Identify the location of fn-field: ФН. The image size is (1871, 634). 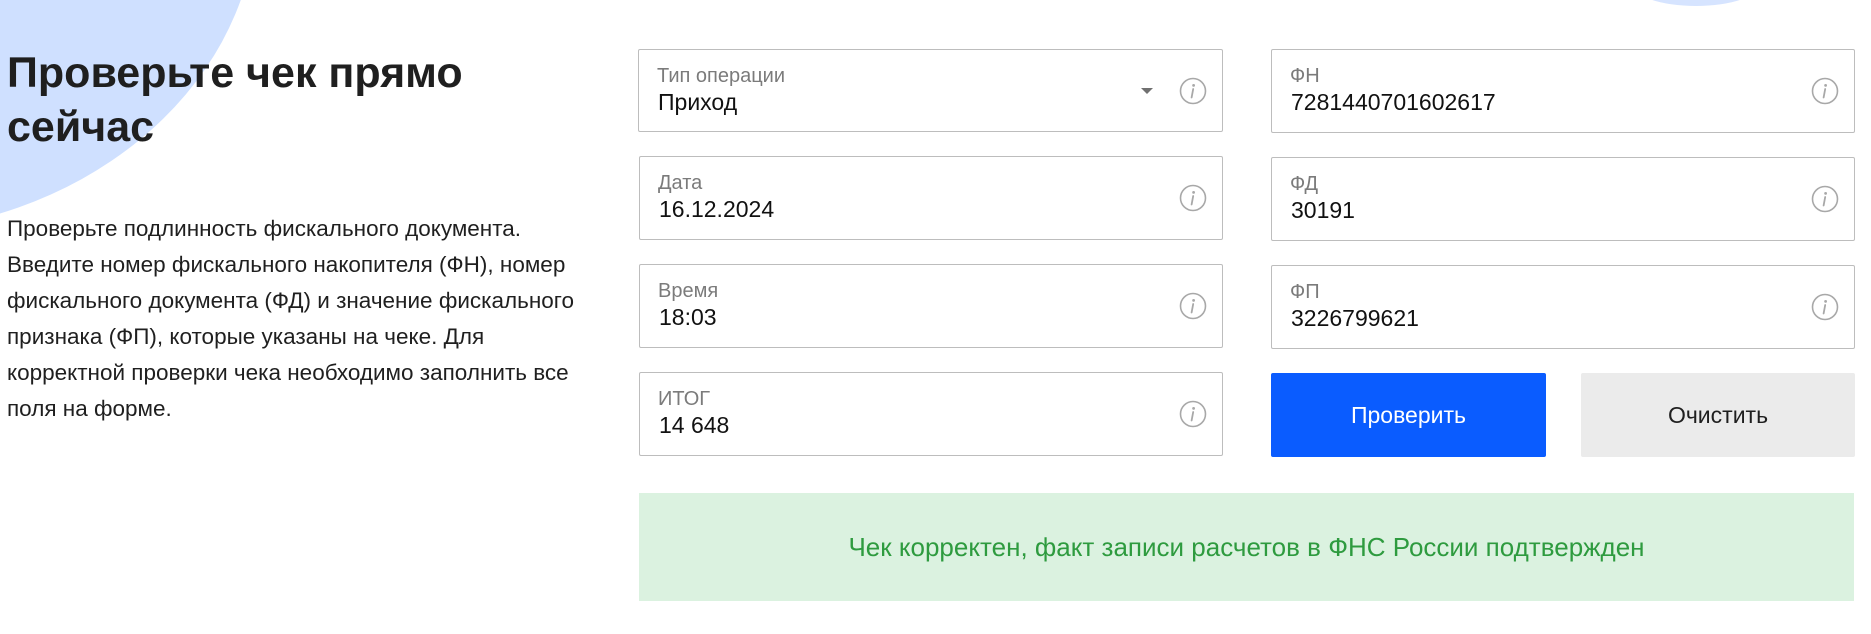
(1563, 91).